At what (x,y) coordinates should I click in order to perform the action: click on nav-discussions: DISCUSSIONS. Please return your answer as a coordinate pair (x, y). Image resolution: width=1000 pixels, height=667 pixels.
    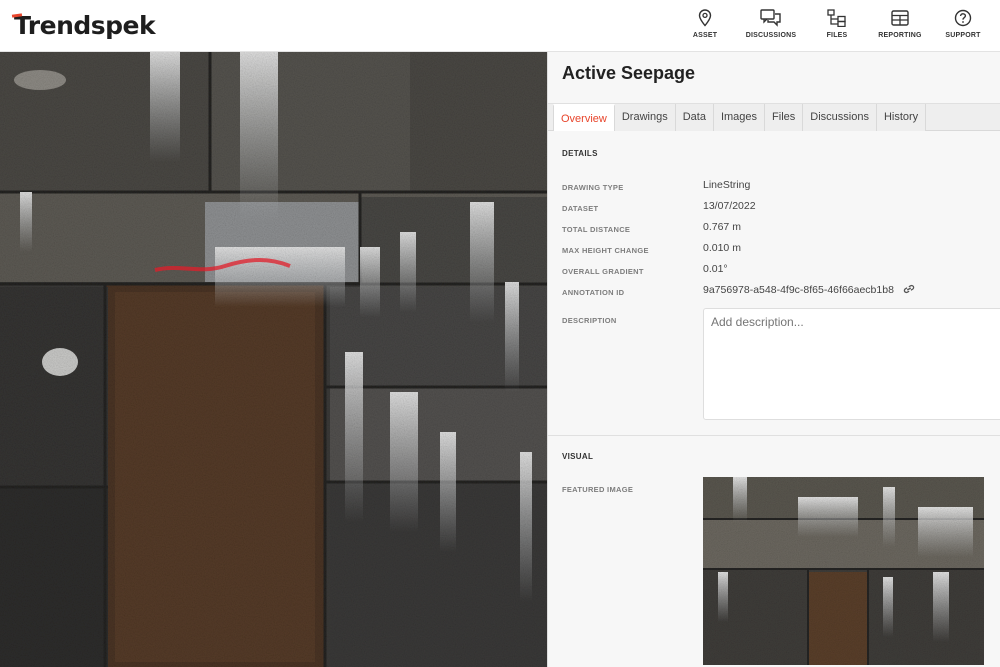
    Looking at the image, I should click on (771, 23).